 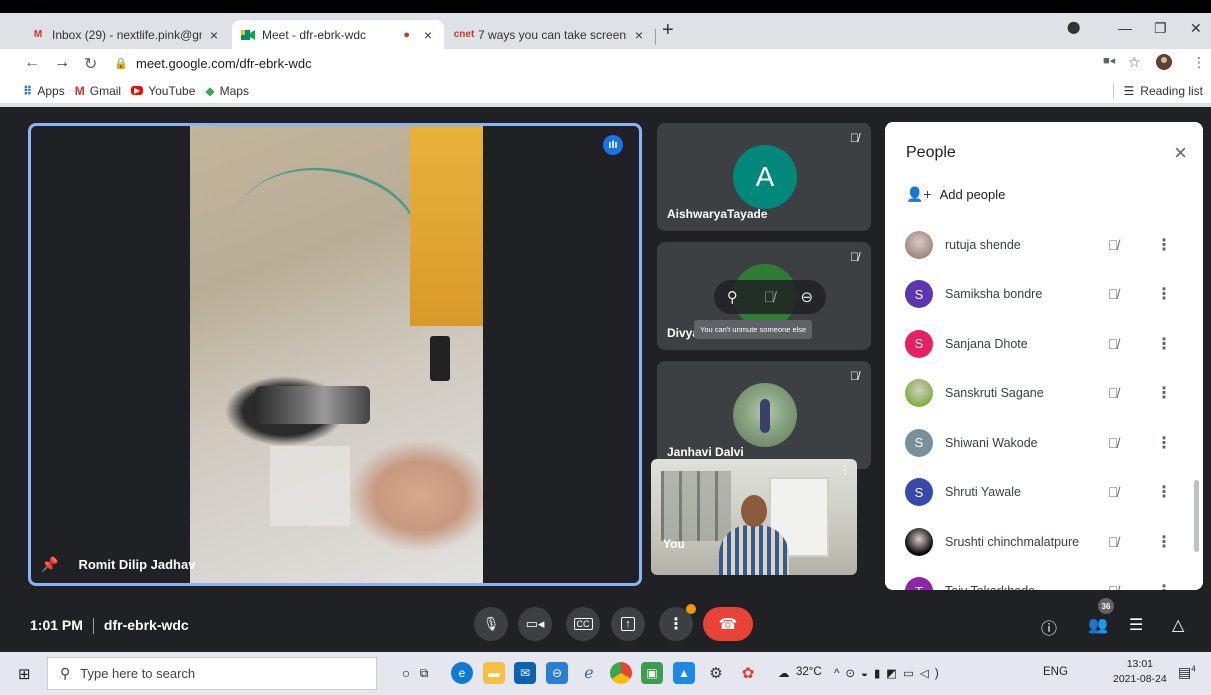 What do you see at coordinates (32, 63) in the screenshot?
I see `back-icon: ←` at bounding box center [32, 63].